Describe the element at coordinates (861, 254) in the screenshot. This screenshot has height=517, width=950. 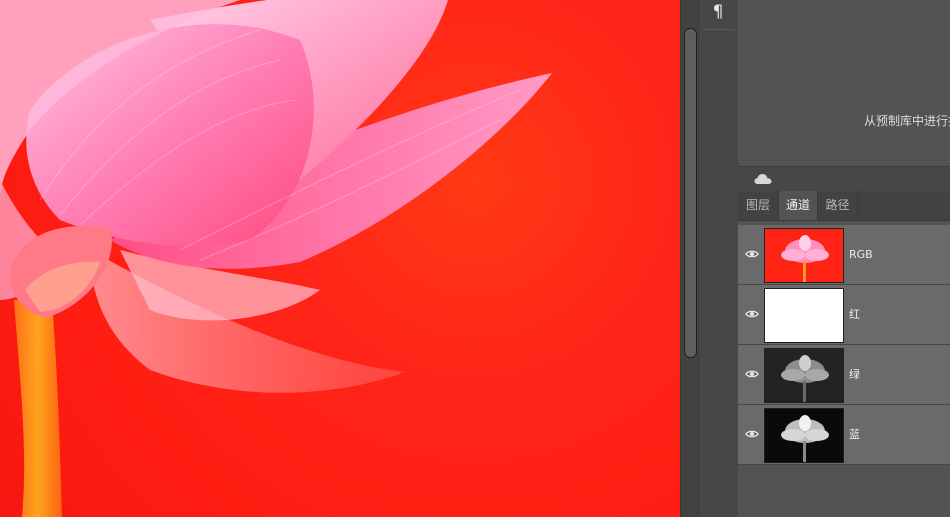
I see `channel-name-rgb: RGB` at that location.